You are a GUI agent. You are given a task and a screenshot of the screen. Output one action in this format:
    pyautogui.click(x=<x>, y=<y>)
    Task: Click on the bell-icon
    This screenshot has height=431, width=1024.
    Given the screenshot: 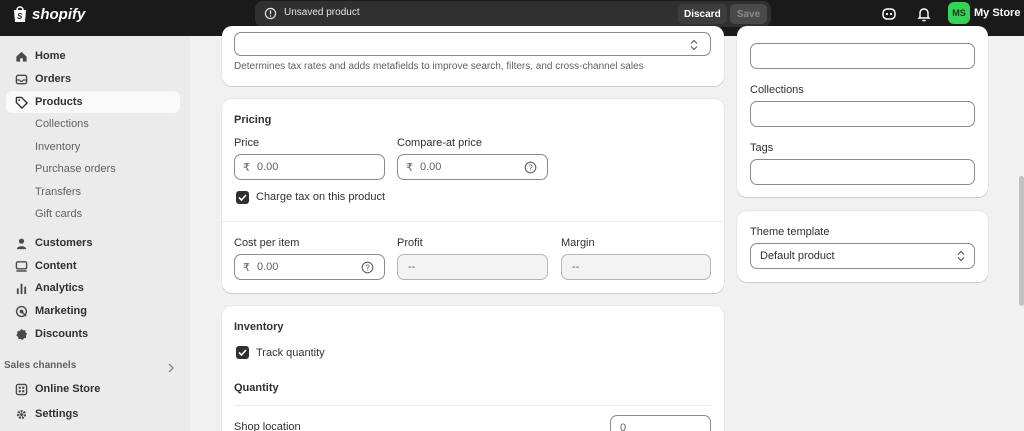 What is the action you would take?
    pyautogui.click(x=924, y=14)
    